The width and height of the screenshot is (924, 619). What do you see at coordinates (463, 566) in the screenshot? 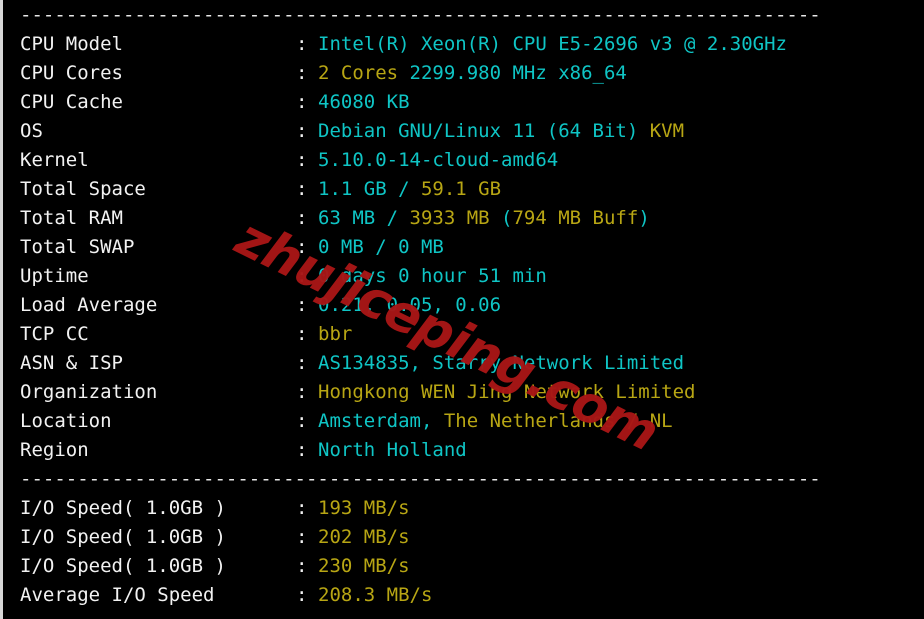
I see `terminal-row: I/O Speed( 1.0GB ):230 MB/s` at bounding box center [463, 566].